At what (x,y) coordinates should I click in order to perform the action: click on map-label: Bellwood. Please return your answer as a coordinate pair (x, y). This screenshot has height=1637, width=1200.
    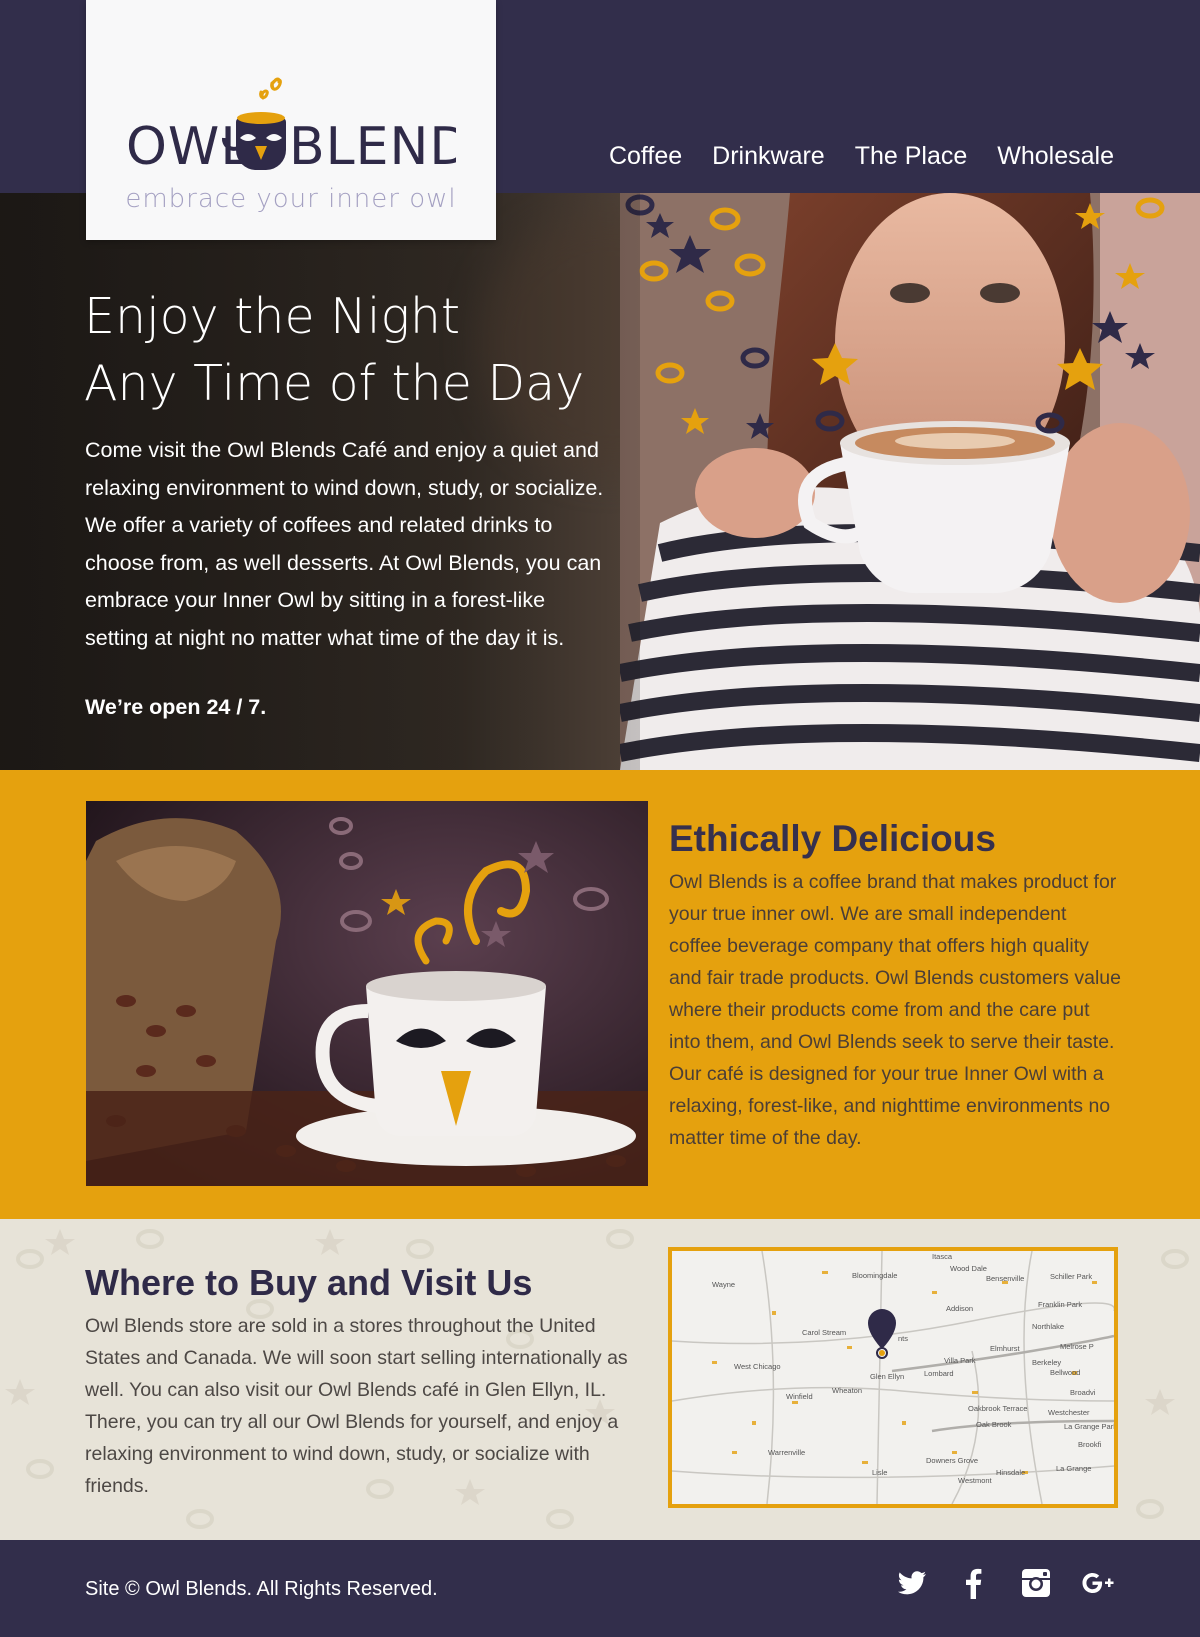
    Looking at the image, I should click on (1065, 1372).